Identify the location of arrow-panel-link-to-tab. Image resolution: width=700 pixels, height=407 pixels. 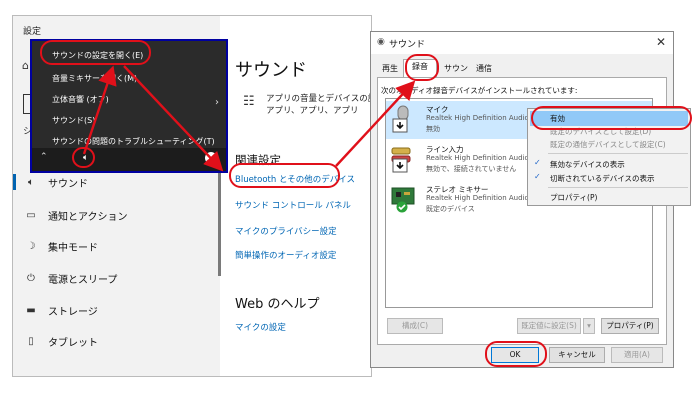
(375, 123).